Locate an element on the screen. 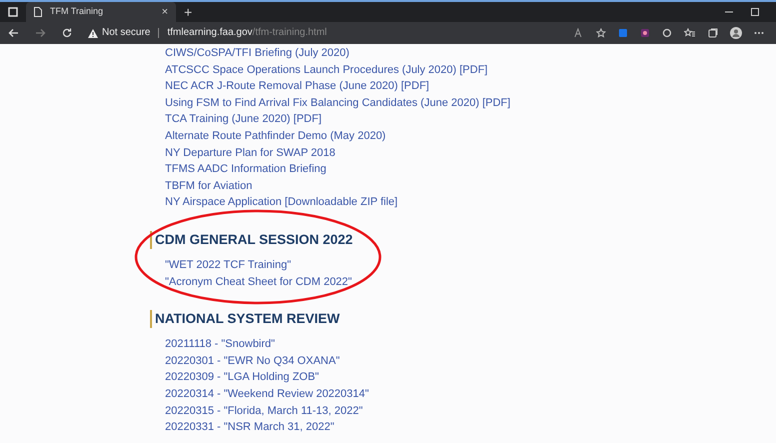 The height and width of the screenshot is (443, 776). link: Using FSM to Find Arrival Fix Balancing Candidates (June 2020) [PDF] is located at coordinates (337, 103).